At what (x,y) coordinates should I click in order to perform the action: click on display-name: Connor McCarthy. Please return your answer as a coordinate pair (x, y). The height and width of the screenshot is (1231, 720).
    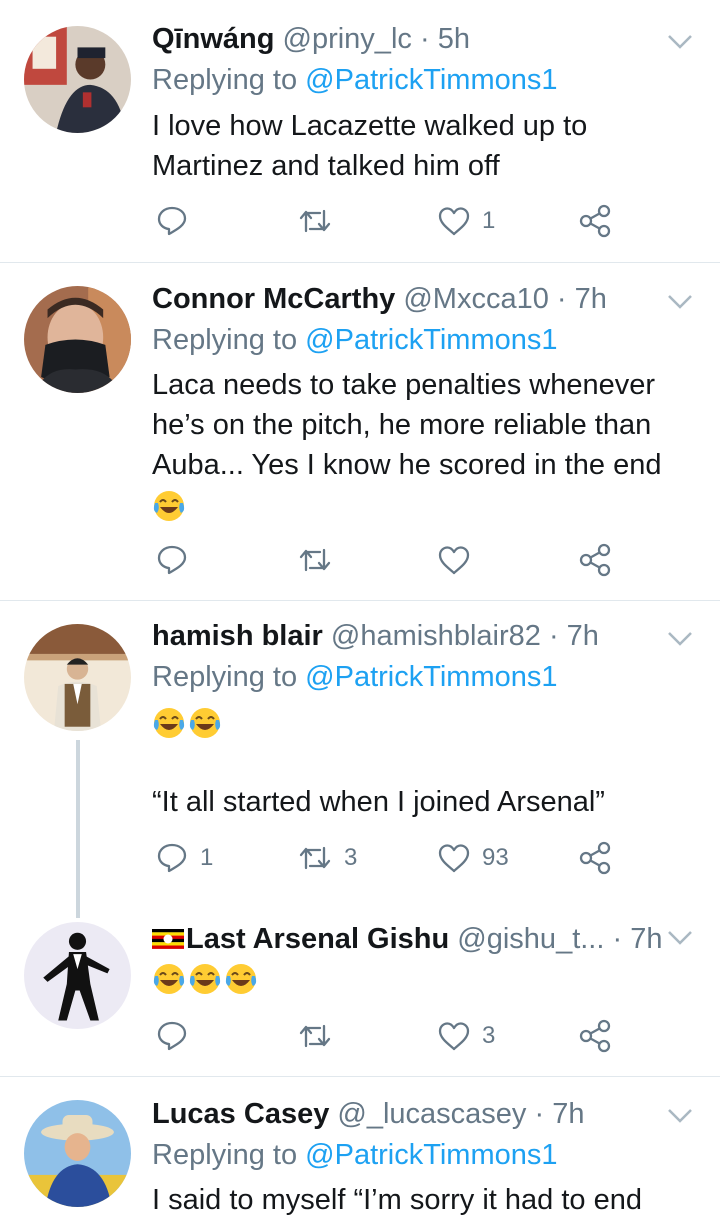
    Looking at the image, I should click on (273, 299).